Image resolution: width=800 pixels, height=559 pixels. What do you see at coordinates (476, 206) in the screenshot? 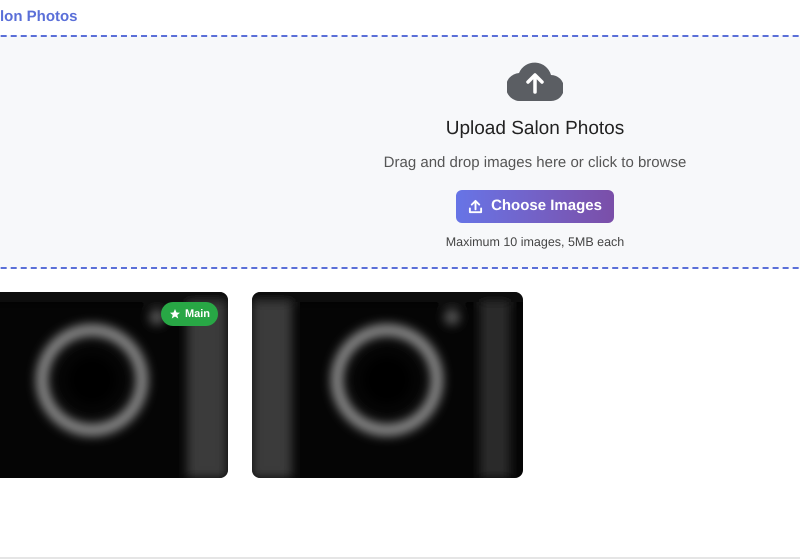
I see `upload-icon` at bounding box center [476, 206].